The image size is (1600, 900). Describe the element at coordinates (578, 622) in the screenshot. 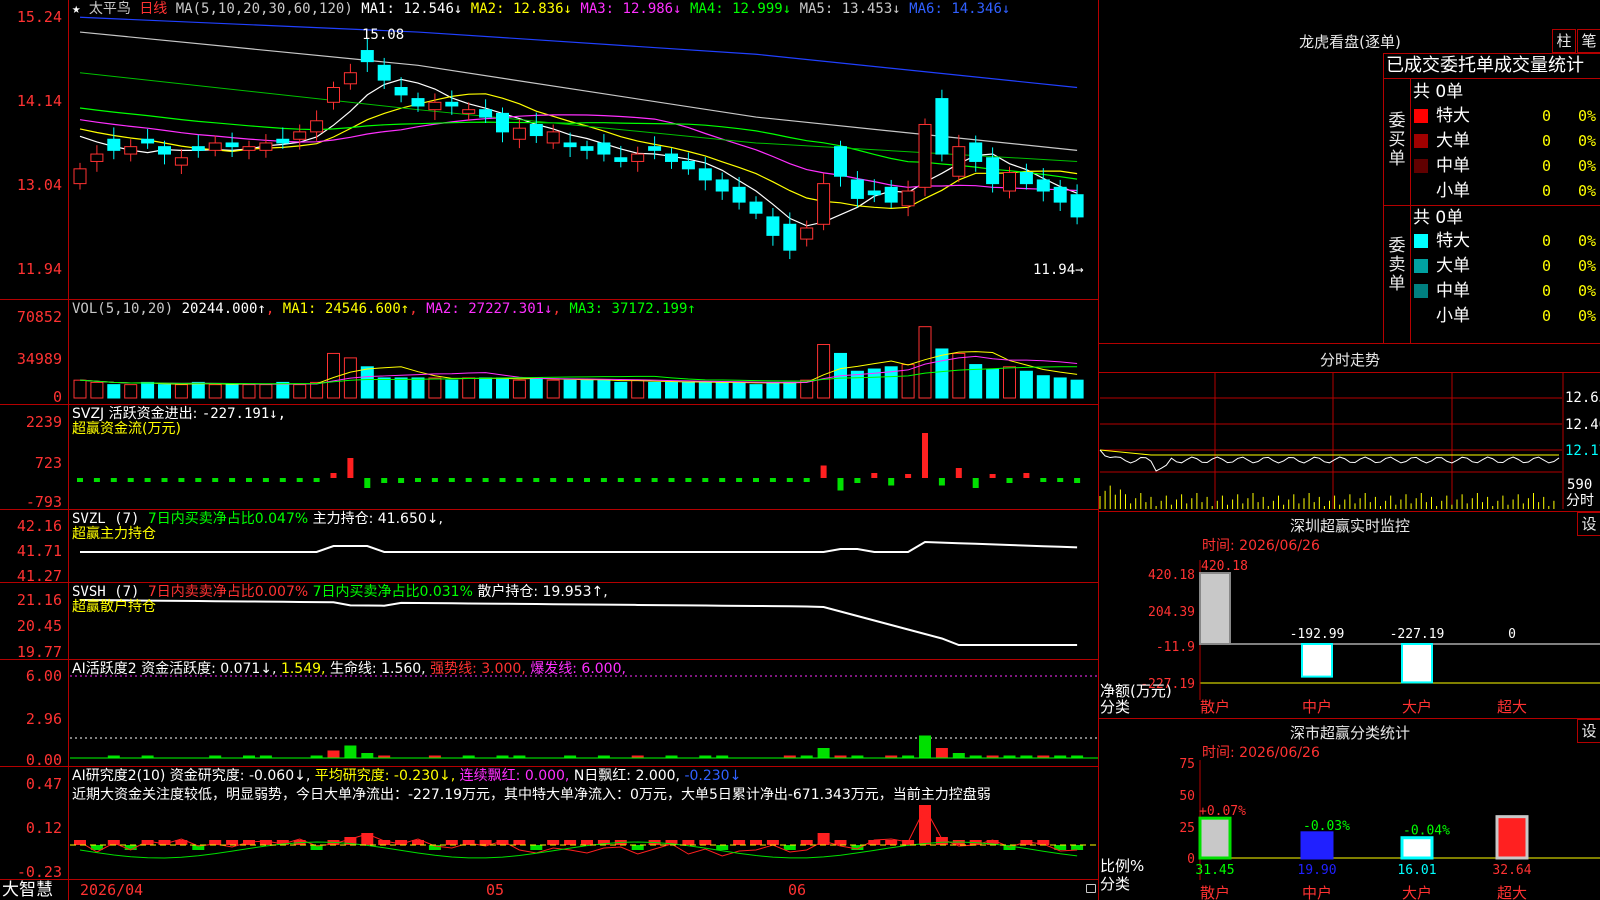

I see `retail-line` at that location.